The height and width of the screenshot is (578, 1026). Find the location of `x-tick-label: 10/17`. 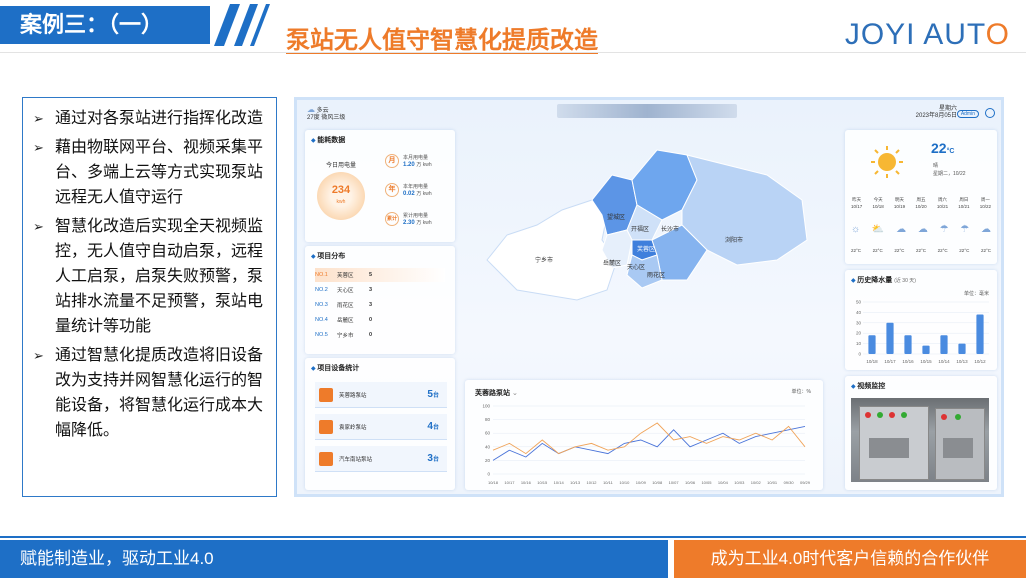

x-tick-label: 10/17 is located at coordinates (509, 482).